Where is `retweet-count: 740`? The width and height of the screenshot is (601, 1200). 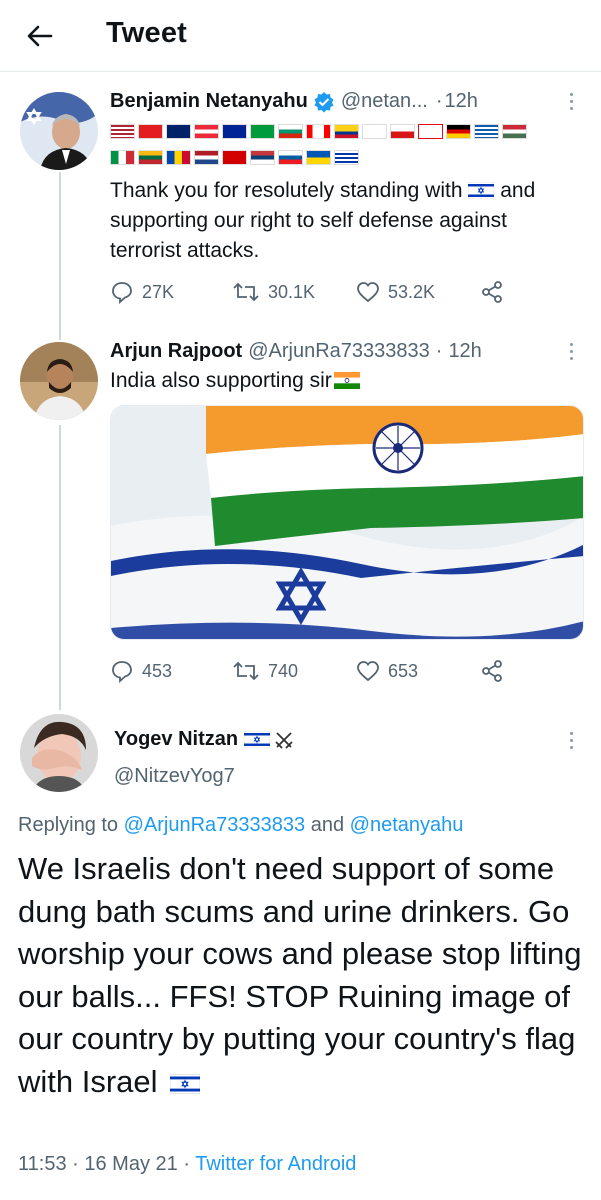
retweet-count: 740 is located at coordinates (283, 670).